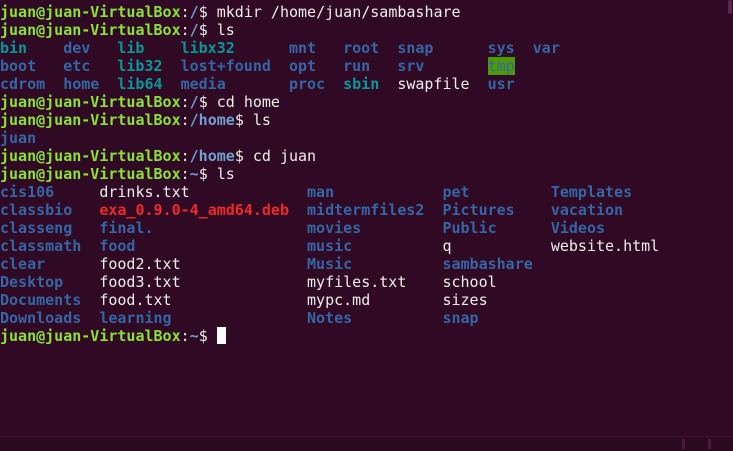 The image size is (733, 451). What do you see at coordinates (587, 210) in the screenshot?
I see `directory-entry: vacation` at bounding box center [587, 210].